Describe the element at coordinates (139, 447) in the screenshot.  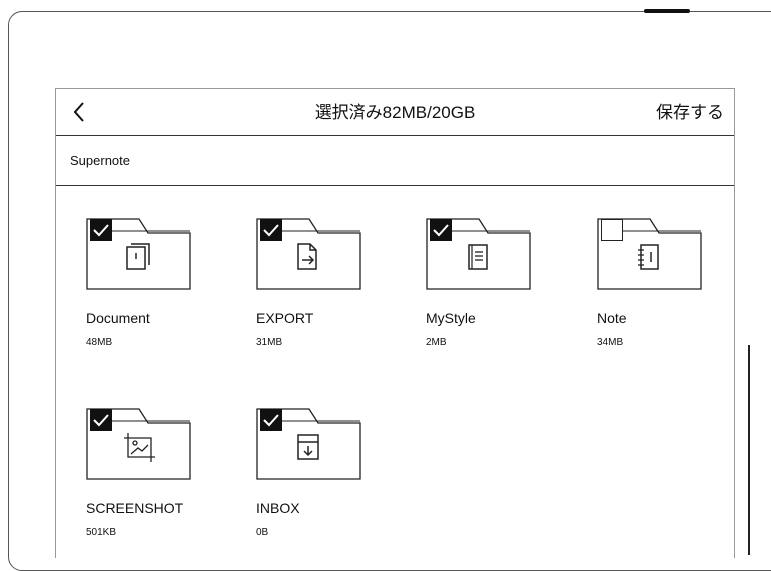
I see `screenshot-icon` at that location.